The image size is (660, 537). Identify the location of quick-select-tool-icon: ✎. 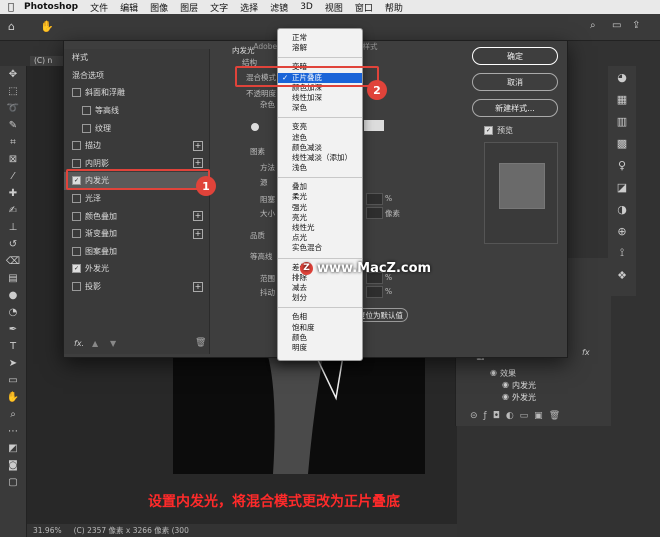
(13, 125).